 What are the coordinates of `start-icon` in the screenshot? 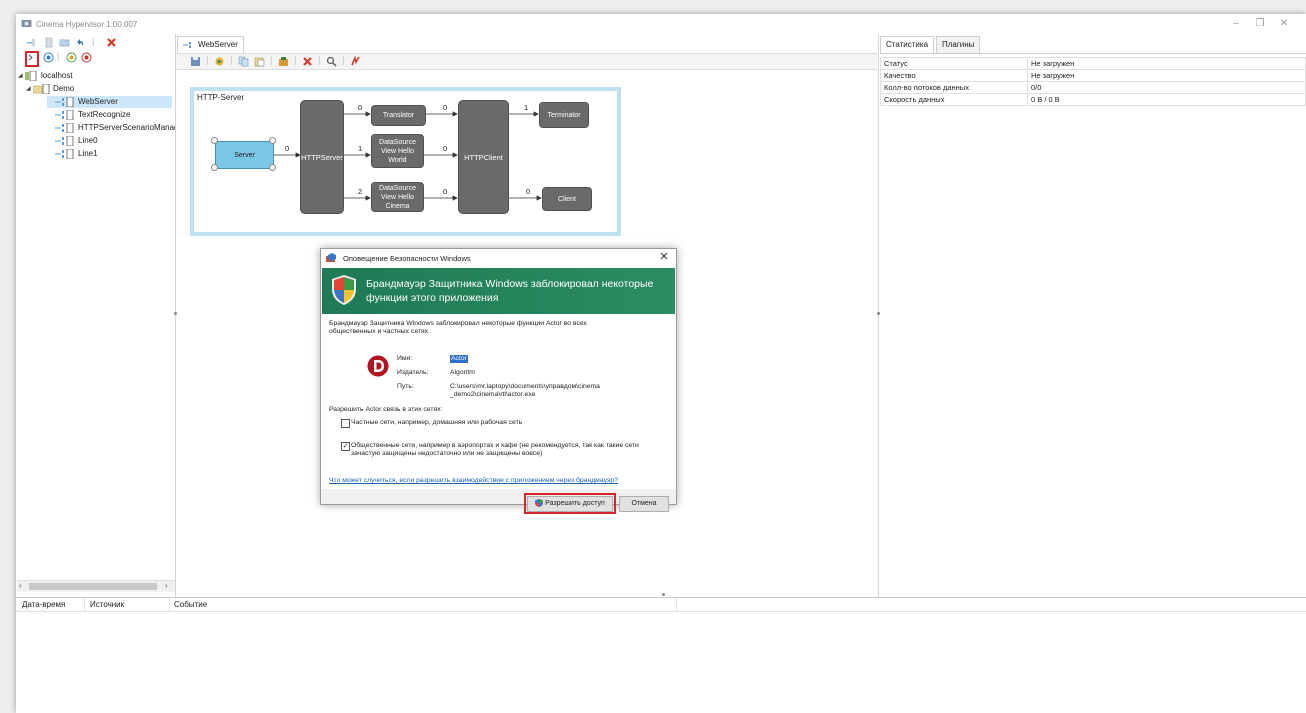 It's located at (48, 57).